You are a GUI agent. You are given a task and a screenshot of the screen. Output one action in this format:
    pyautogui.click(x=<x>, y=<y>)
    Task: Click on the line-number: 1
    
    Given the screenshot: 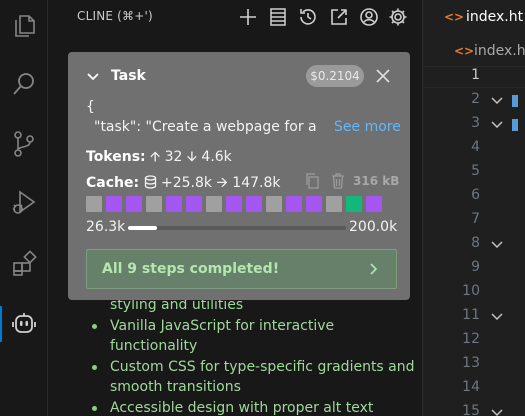 What is the action you would take?
    pyautogui.click(x=475, y=75)
    